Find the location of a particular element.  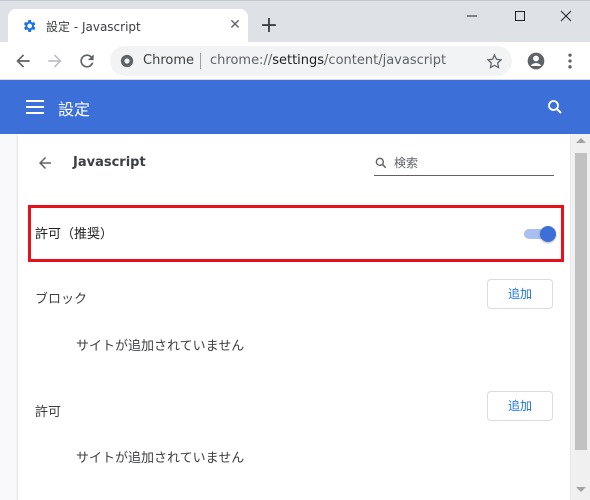

search-input is located at coordinates (469, 163).